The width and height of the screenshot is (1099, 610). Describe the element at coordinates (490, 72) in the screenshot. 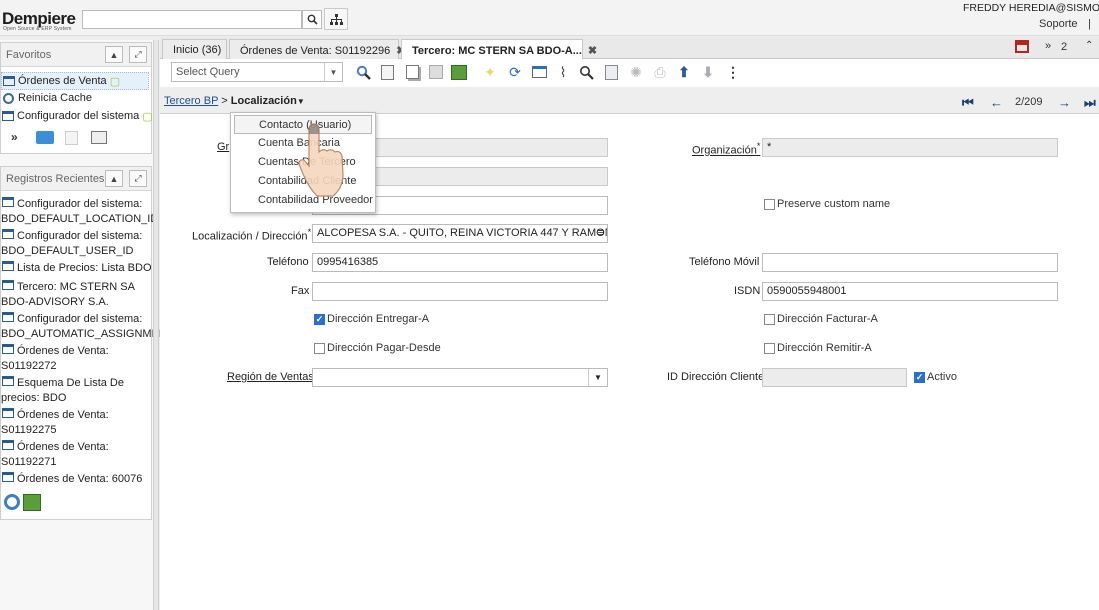

I see `undo-icon: ✦` at that location.